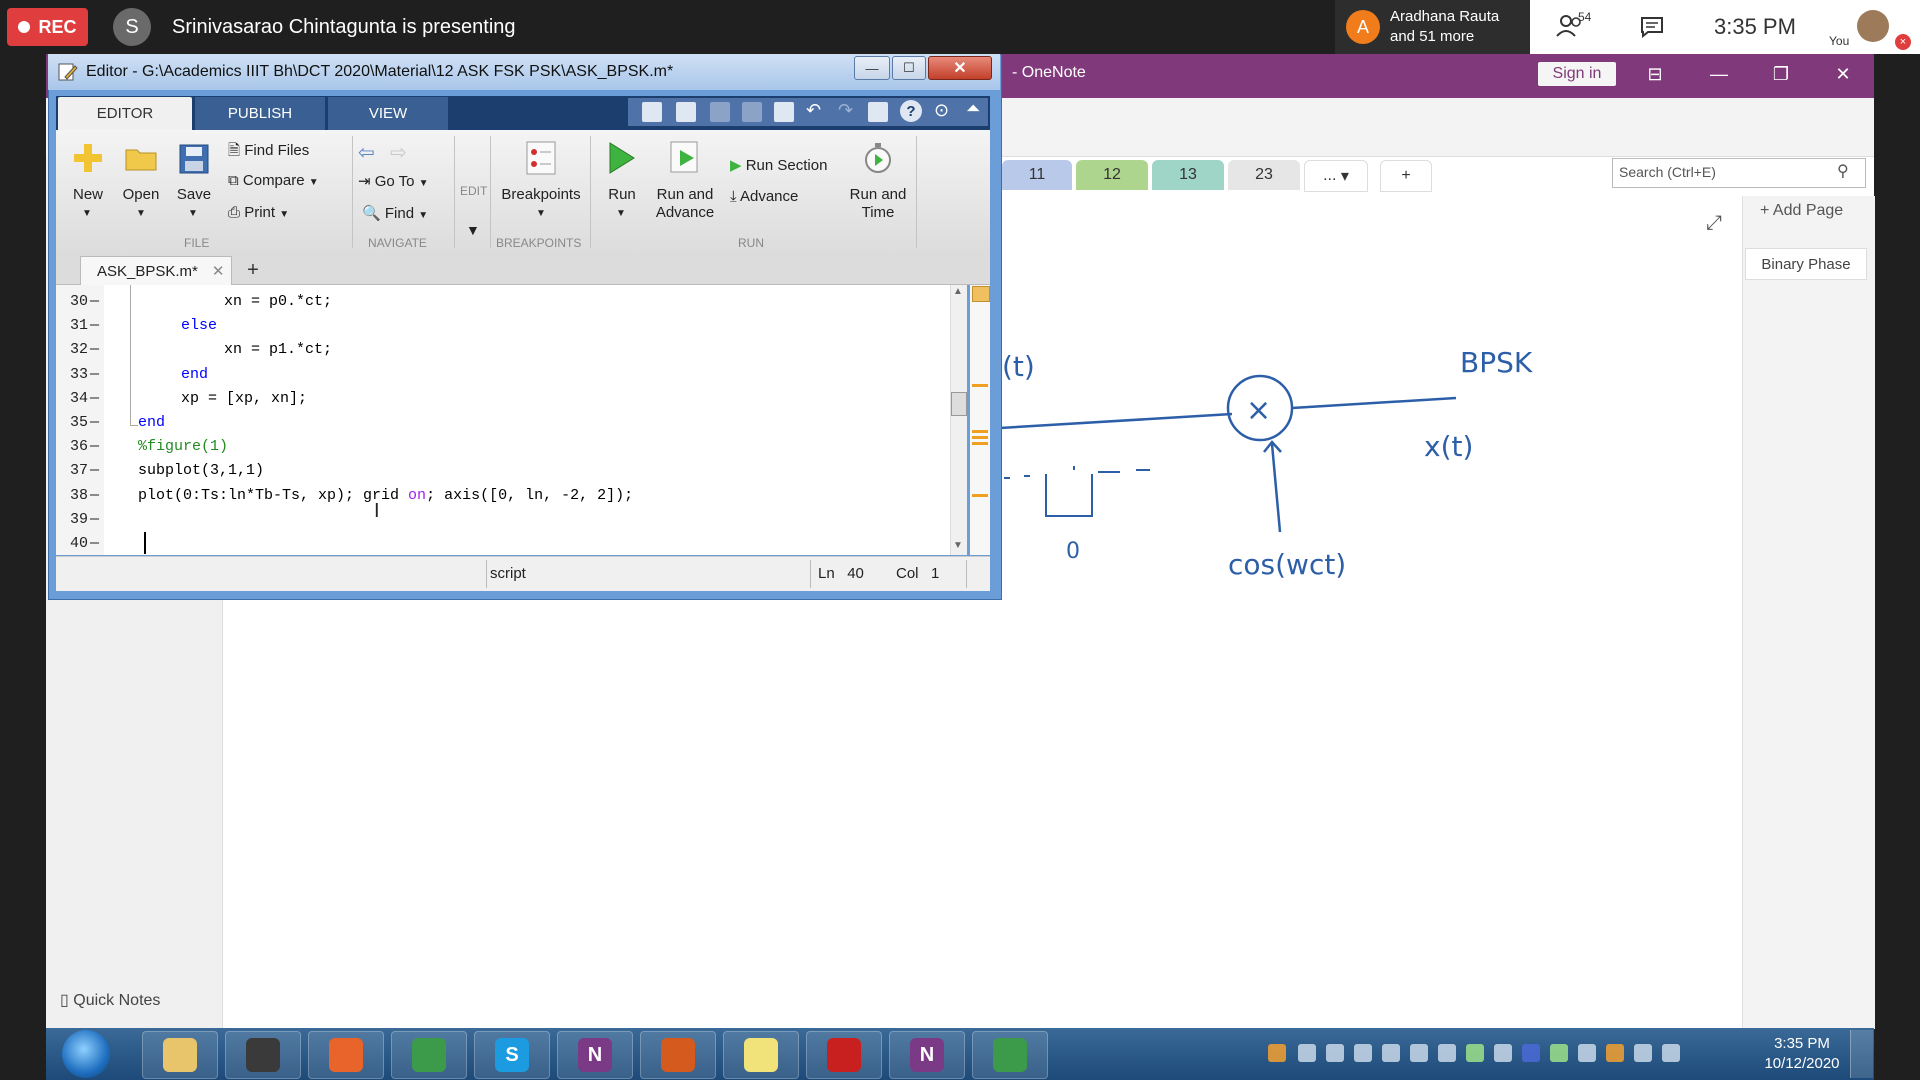 The image size is (1920, 1080). What do you see at coordinates (845, 110) in the screenshot?
I see `redo-icon: ↷` at bounding box center [845, 110].